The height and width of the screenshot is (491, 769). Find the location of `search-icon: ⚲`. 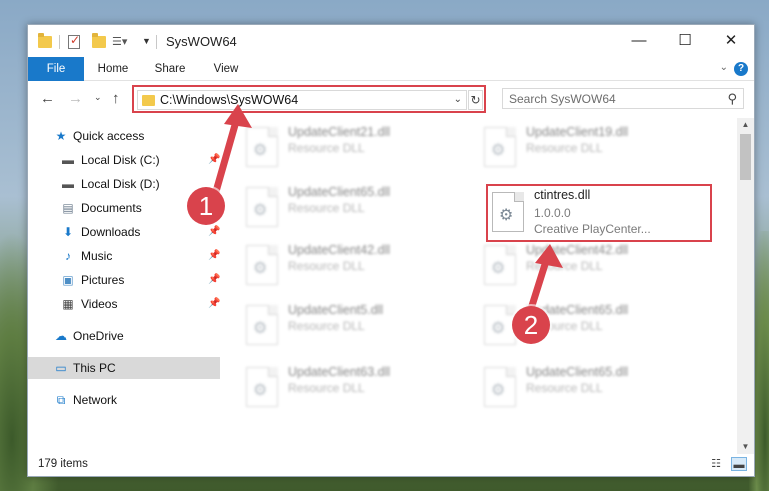

search-icon: ⚲ is located at coordinates (732, 99).